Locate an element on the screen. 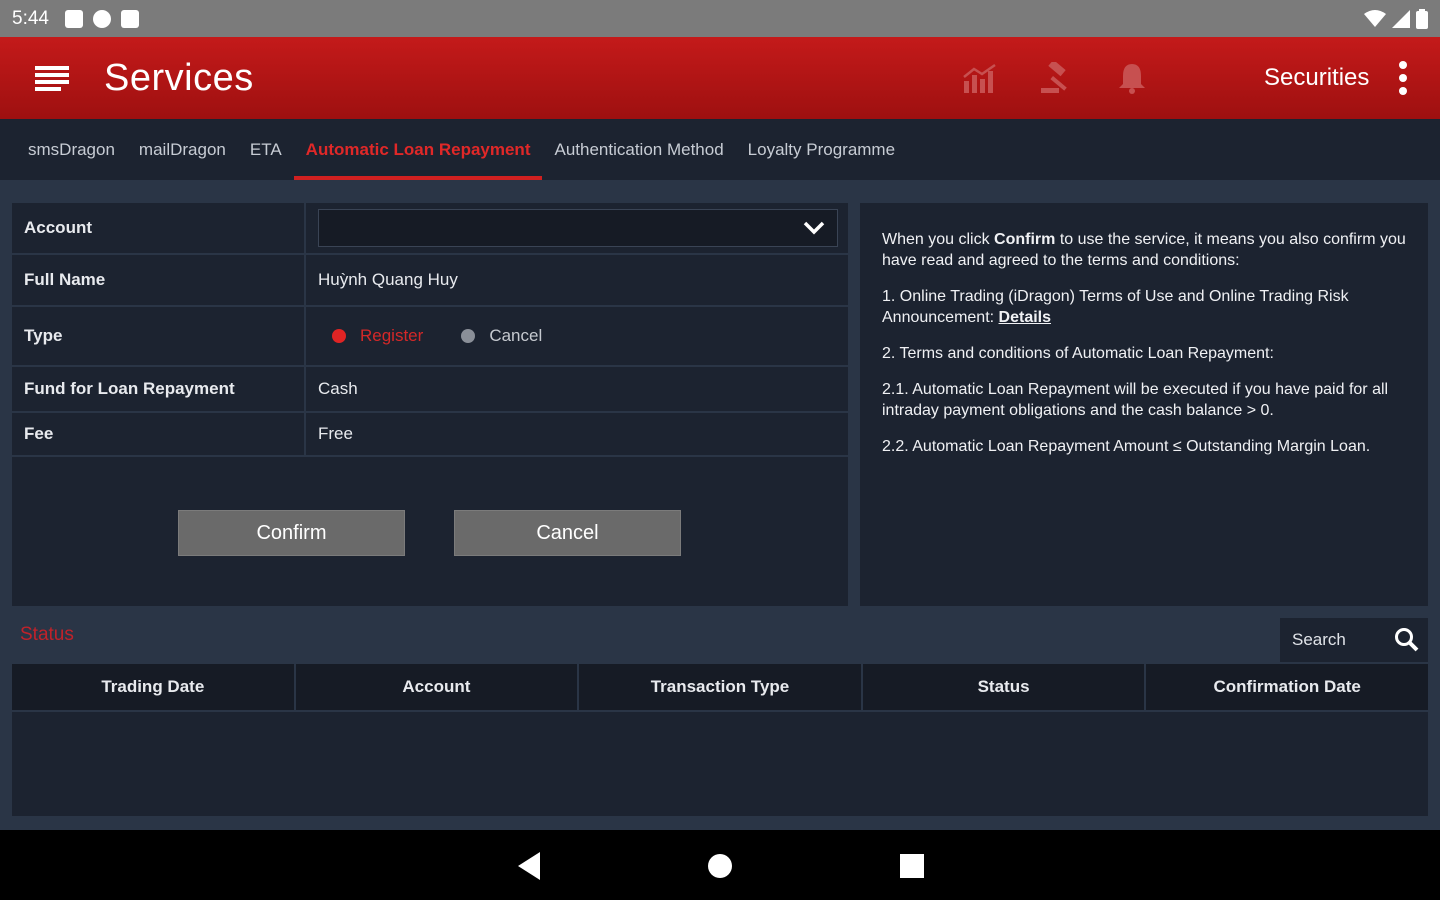 This screenshot has height=900, width=1440. menu-button is located at coordinates (52, 78).